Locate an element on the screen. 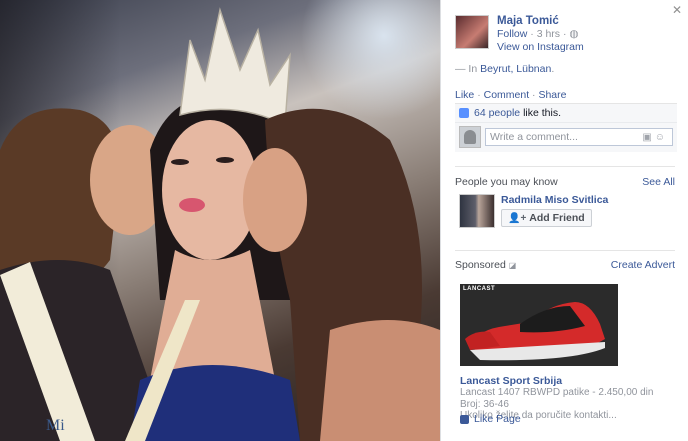 The width and height of the screenshot is (688, 441). comment-row: Write a comment... ▣☺ is located at coordinates (566, 137).